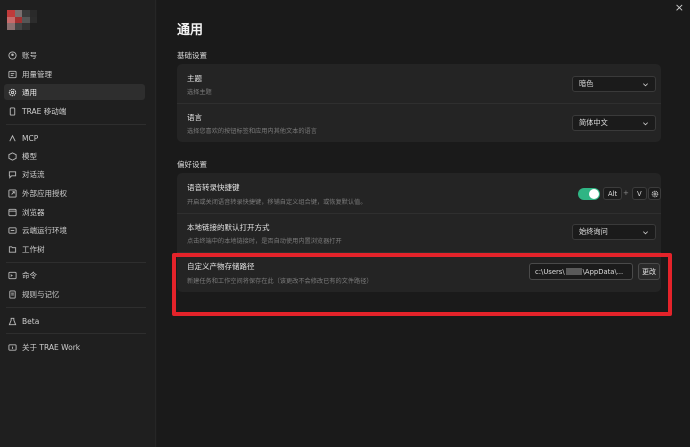 This screenshot has width=690, height=447. Describe the element at coordinates (12, 249) in the screenshot. I see `worktree-icon` at that location.